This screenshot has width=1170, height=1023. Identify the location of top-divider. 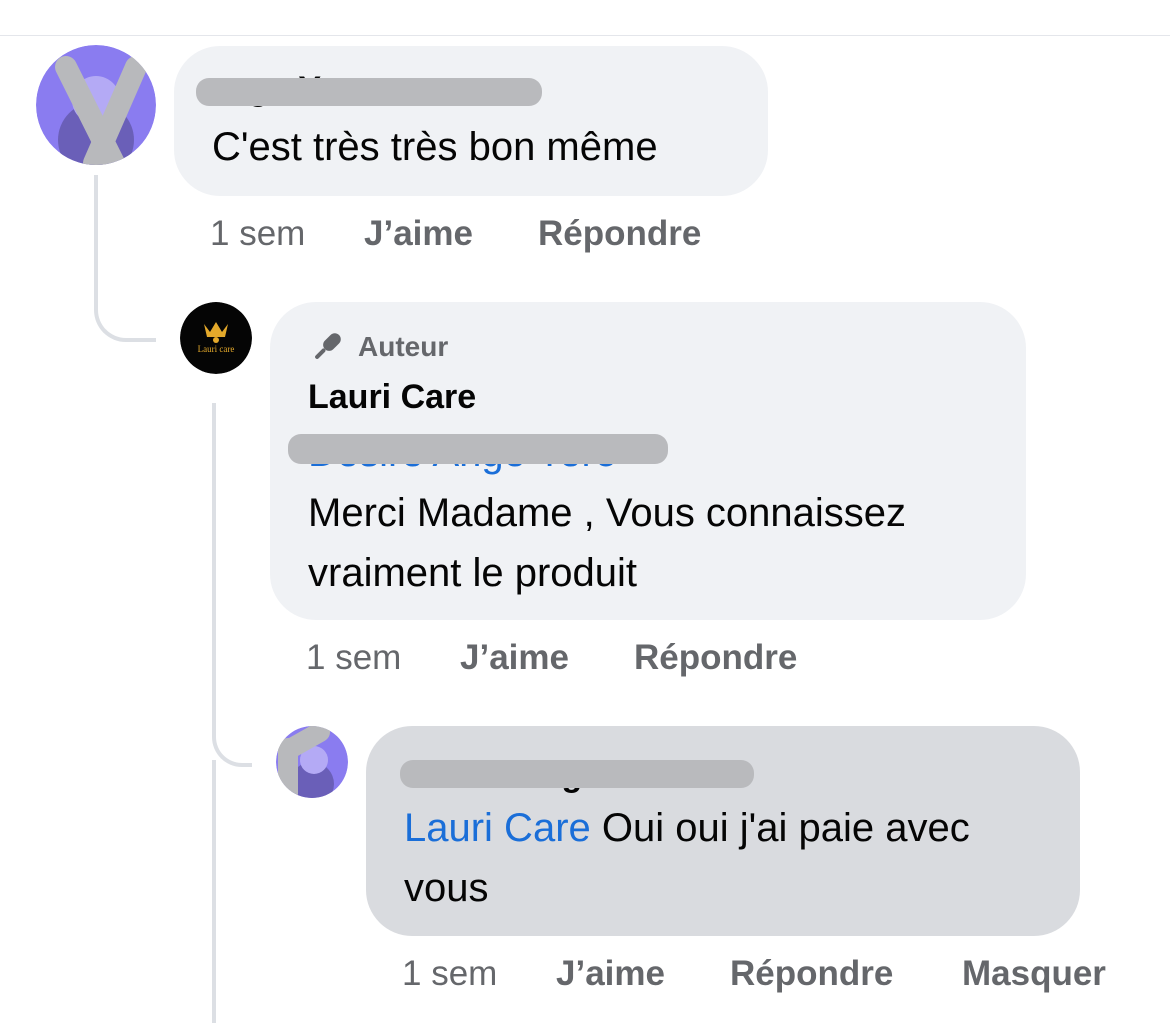
(585, 35).